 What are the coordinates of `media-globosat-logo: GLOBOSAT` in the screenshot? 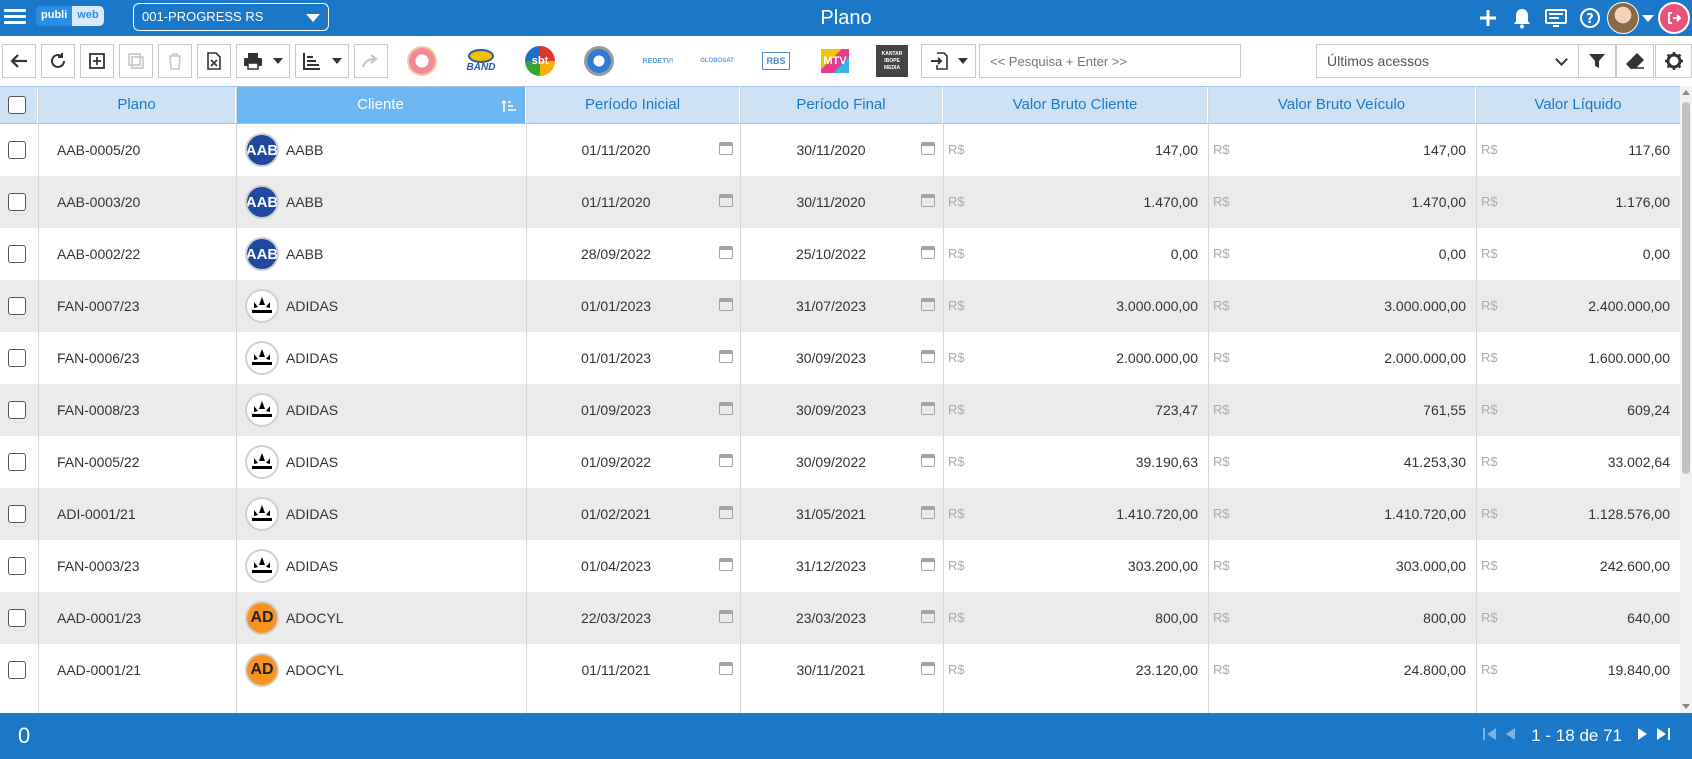 It's located at (717, 61).